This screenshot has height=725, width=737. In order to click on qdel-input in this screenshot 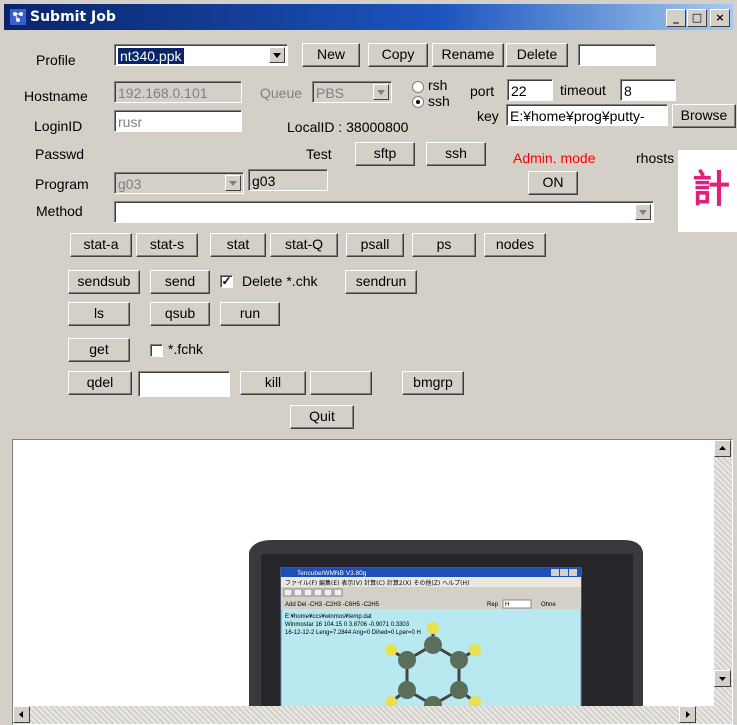, I will do `click(184, 384)`.